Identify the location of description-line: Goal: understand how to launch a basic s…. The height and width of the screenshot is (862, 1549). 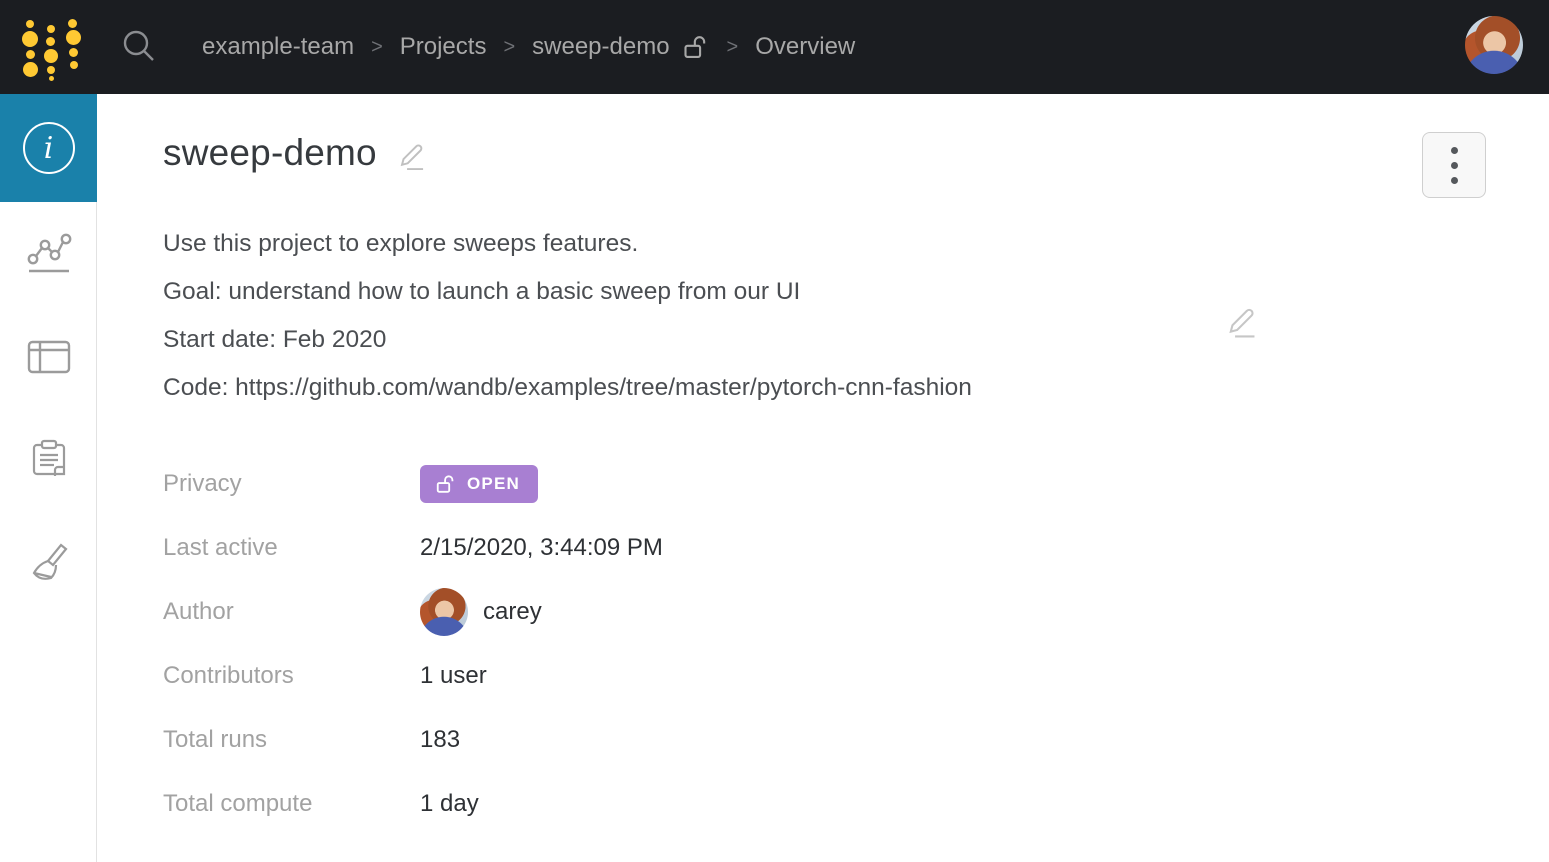
(482, 291).